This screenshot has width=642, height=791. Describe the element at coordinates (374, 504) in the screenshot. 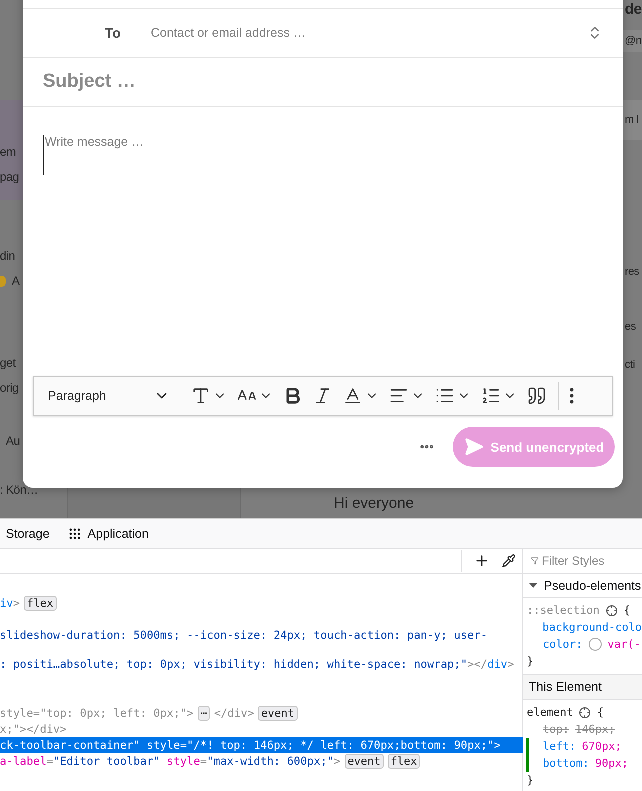

I see `message-text: Hi everyone` at that location.